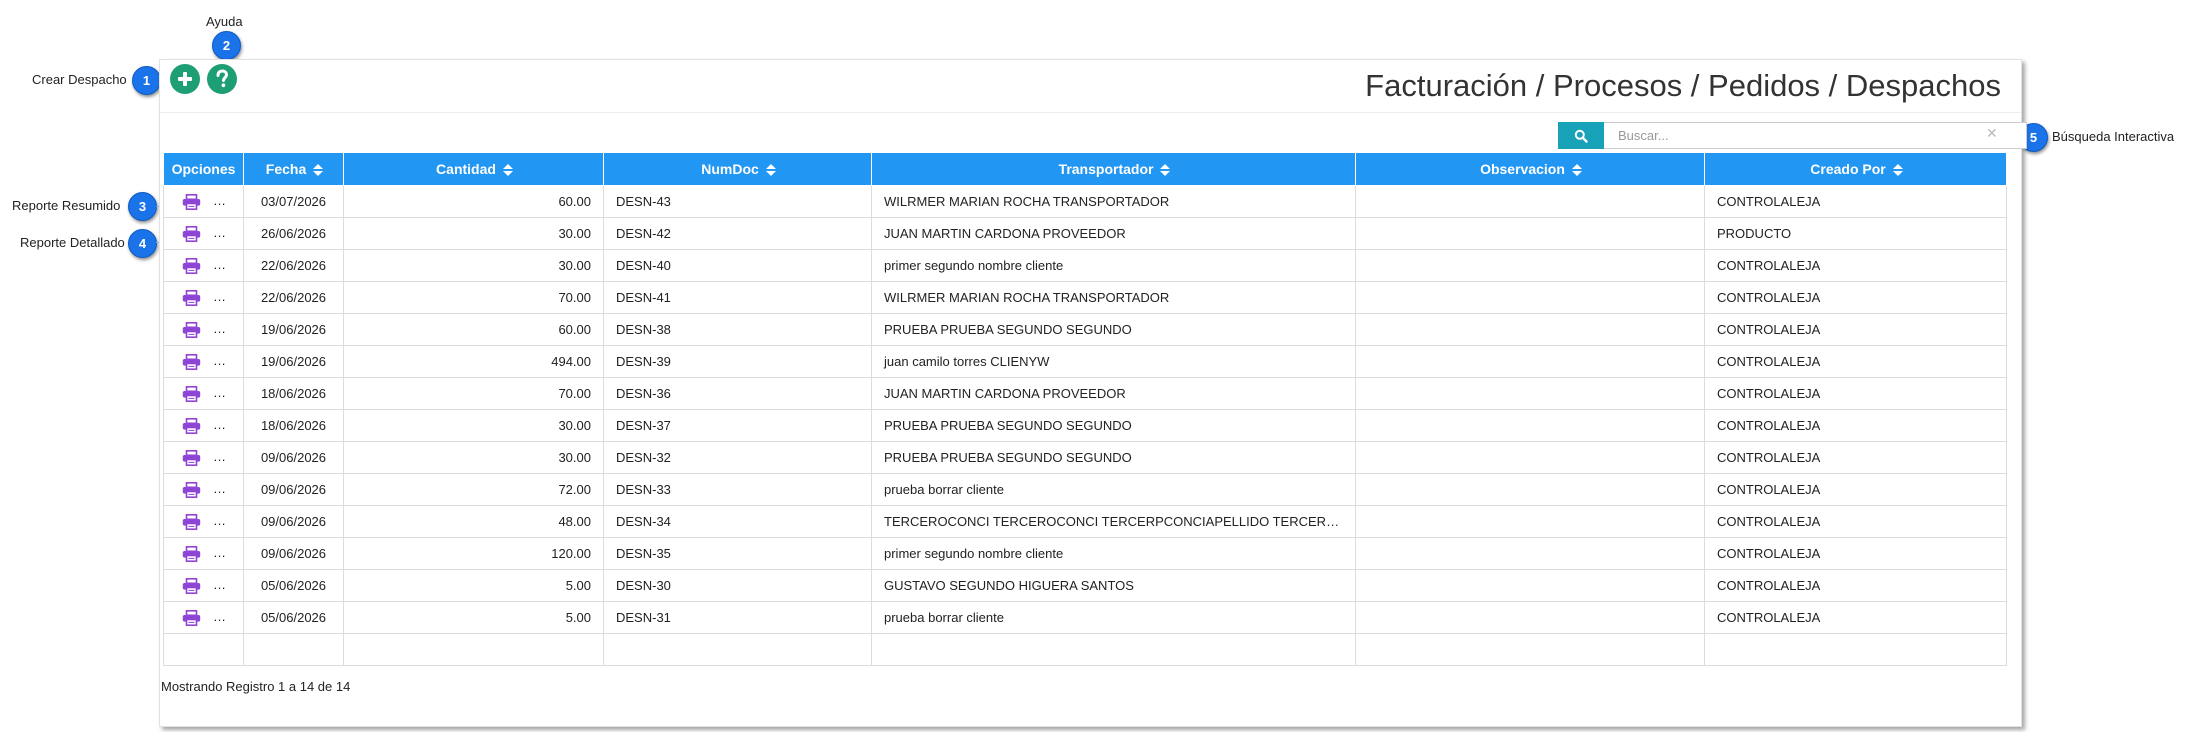  What do you see at coordinates (737, 169) in the screenshot?
I see `column-header-numdoc: NumDoc` at bounding box center [737, 169].